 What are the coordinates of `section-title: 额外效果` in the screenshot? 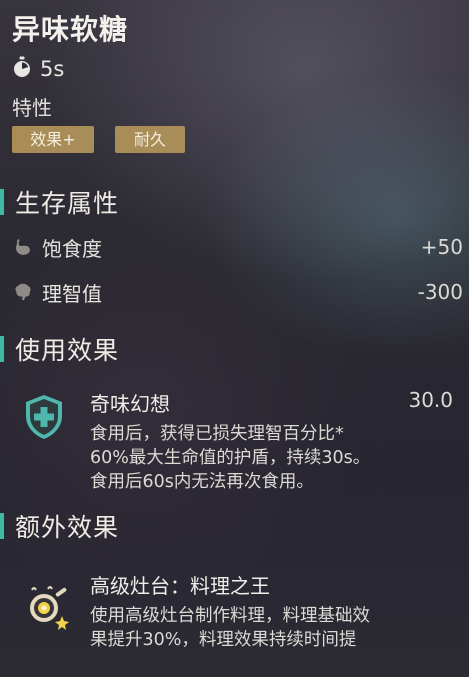 It's located at (67, 527).